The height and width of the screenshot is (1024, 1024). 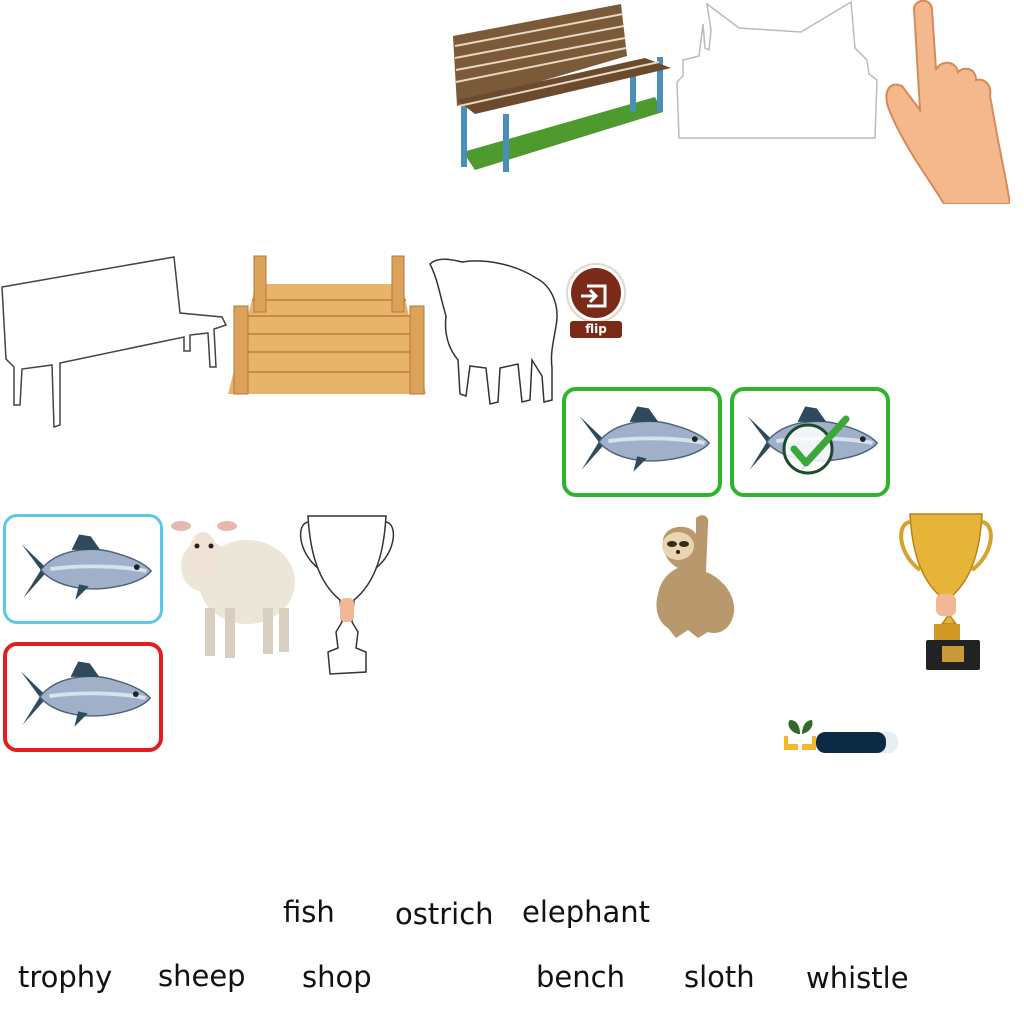 I want to click on check-icon, so click(x=816, y=445).